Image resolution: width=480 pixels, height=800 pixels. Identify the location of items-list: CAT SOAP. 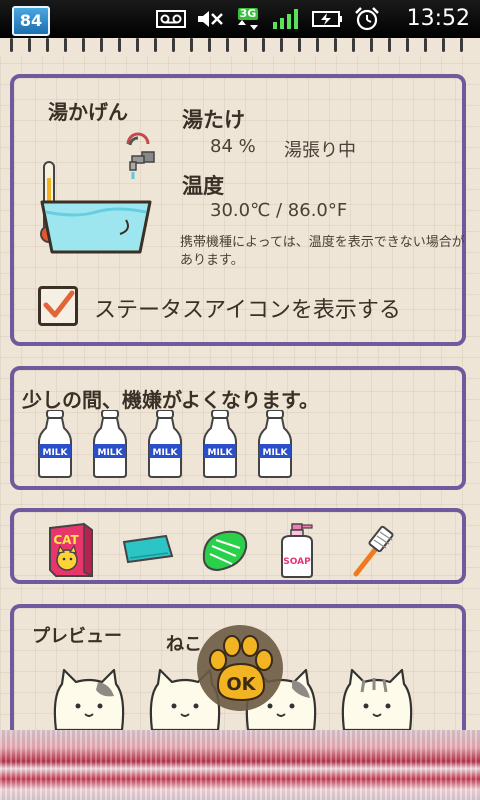
(223, 550).